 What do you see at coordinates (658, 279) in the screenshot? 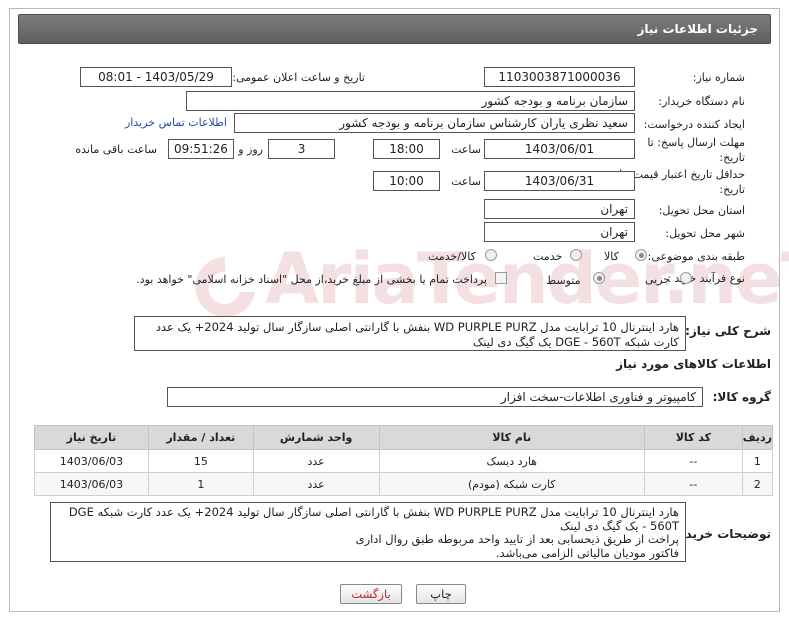
I see `process-option-minor: جزیی` at bounding box center [658, 279].